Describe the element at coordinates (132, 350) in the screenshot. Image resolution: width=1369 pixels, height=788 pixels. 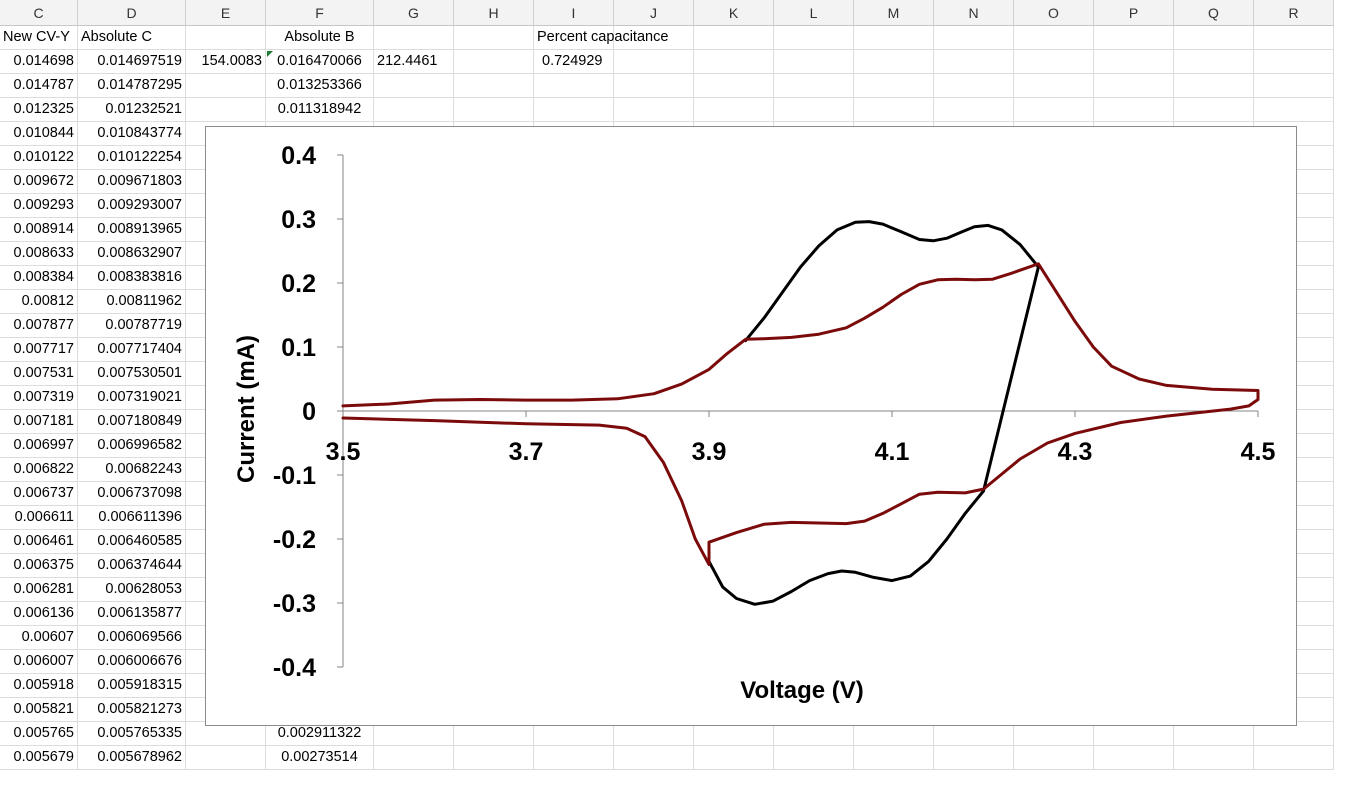
I see `cell-d14: 0.007717404` at that location.